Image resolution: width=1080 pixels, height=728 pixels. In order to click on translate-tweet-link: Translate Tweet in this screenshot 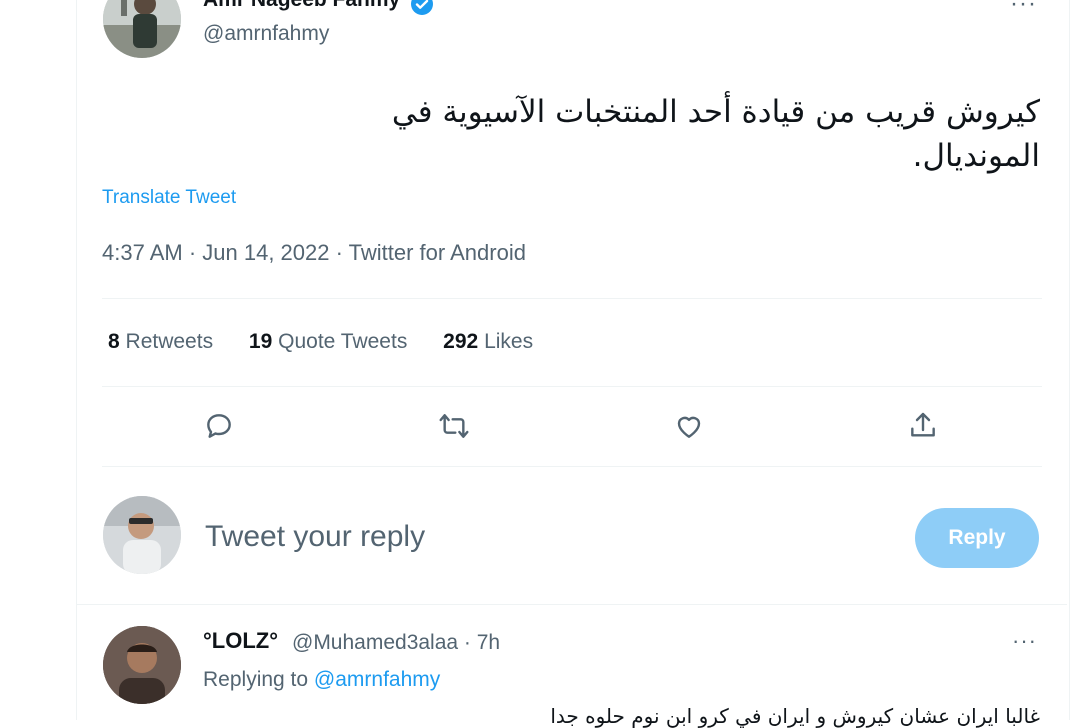, I will do `click(169, 198)`.